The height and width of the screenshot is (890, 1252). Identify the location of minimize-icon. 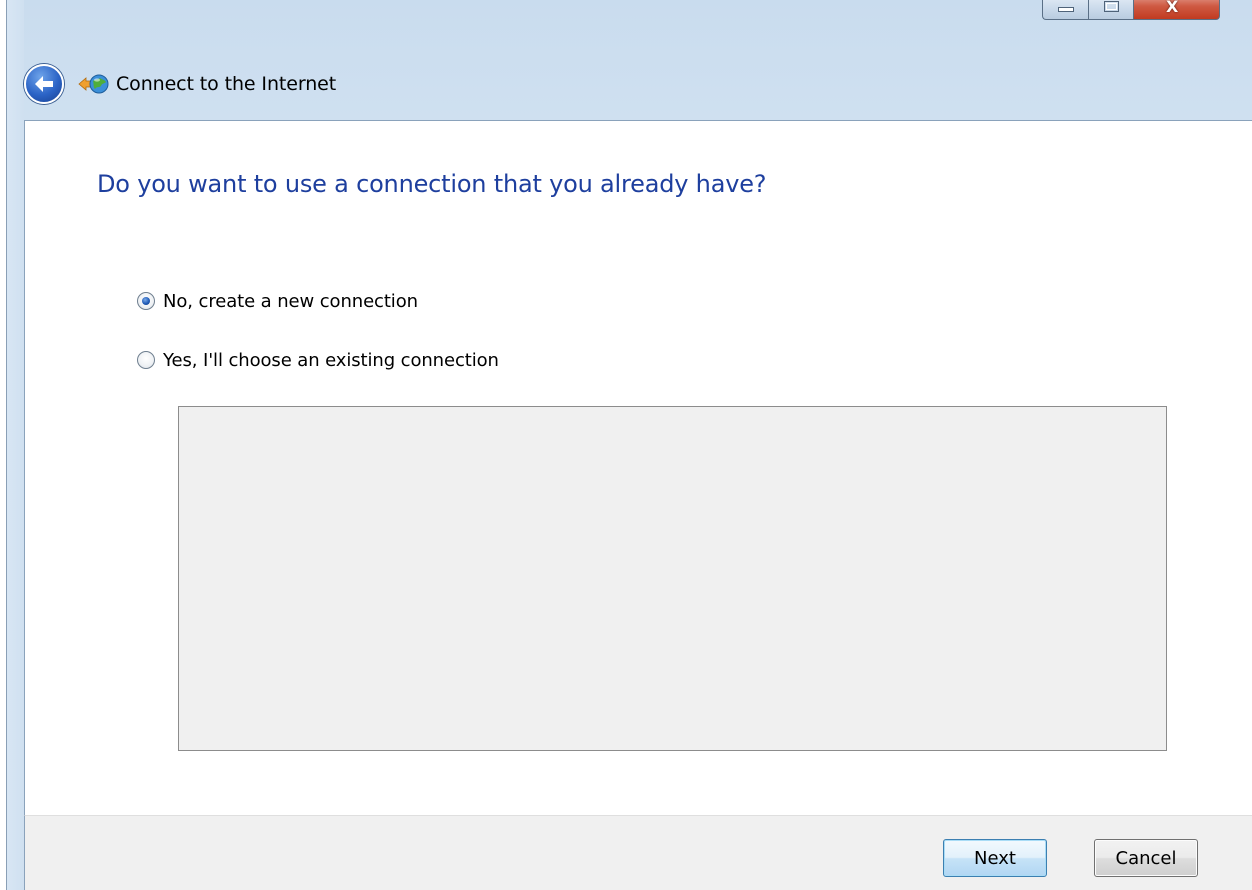
(1066, 9).